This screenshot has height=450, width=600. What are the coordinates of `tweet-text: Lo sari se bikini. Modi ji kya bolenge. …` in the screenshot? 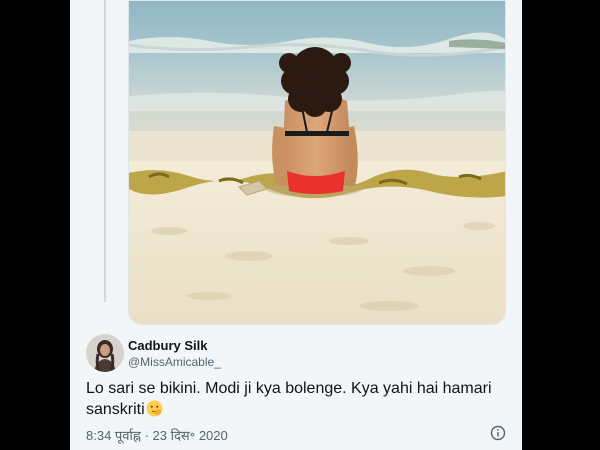 It's located at (296, 399).